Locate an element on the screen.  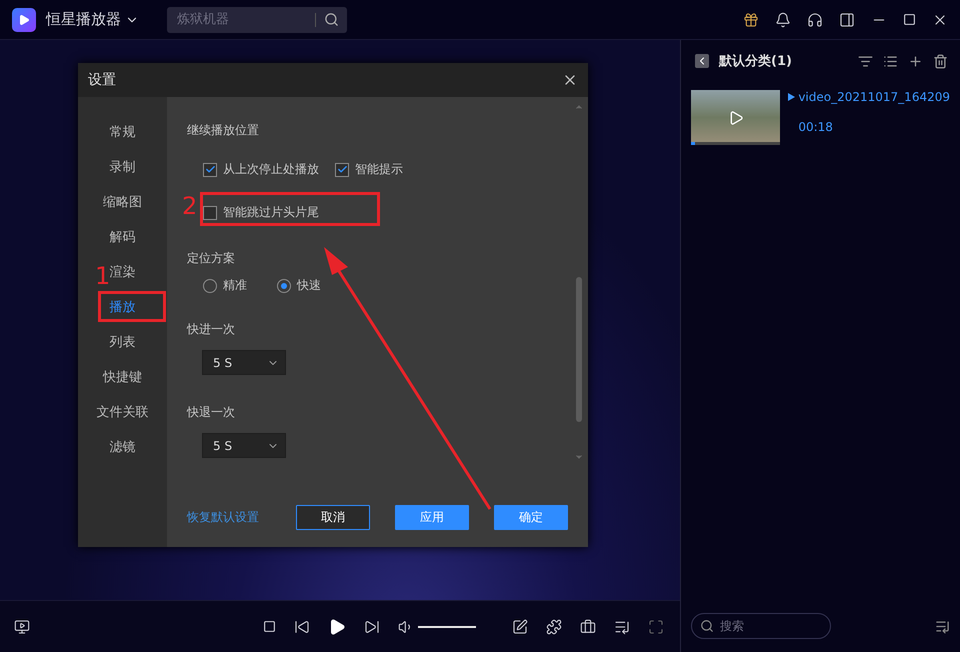
annotation-number: 2 is located at coordinates (190, 206).